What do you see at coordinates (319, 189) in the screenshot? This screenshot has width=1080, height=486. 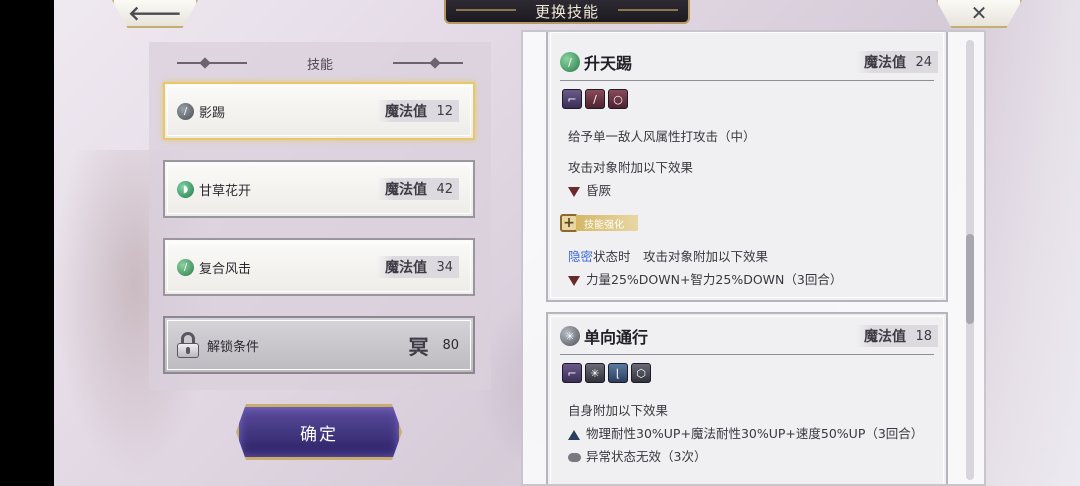 I see `skill-item-licorice-bloom: ◗ 甘草花开 魔法值 42` at bounding box center [319, 189].